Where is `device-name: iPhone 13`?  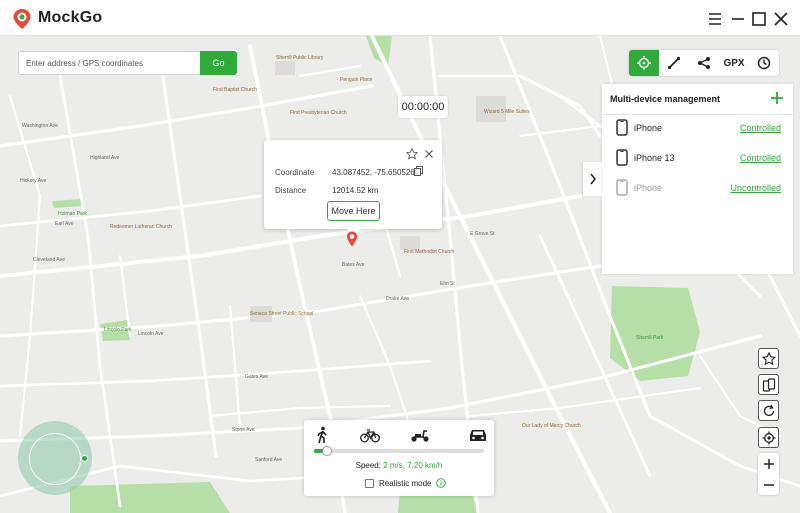
device-name: iPhone 13 is located at coordinates (654, 158).